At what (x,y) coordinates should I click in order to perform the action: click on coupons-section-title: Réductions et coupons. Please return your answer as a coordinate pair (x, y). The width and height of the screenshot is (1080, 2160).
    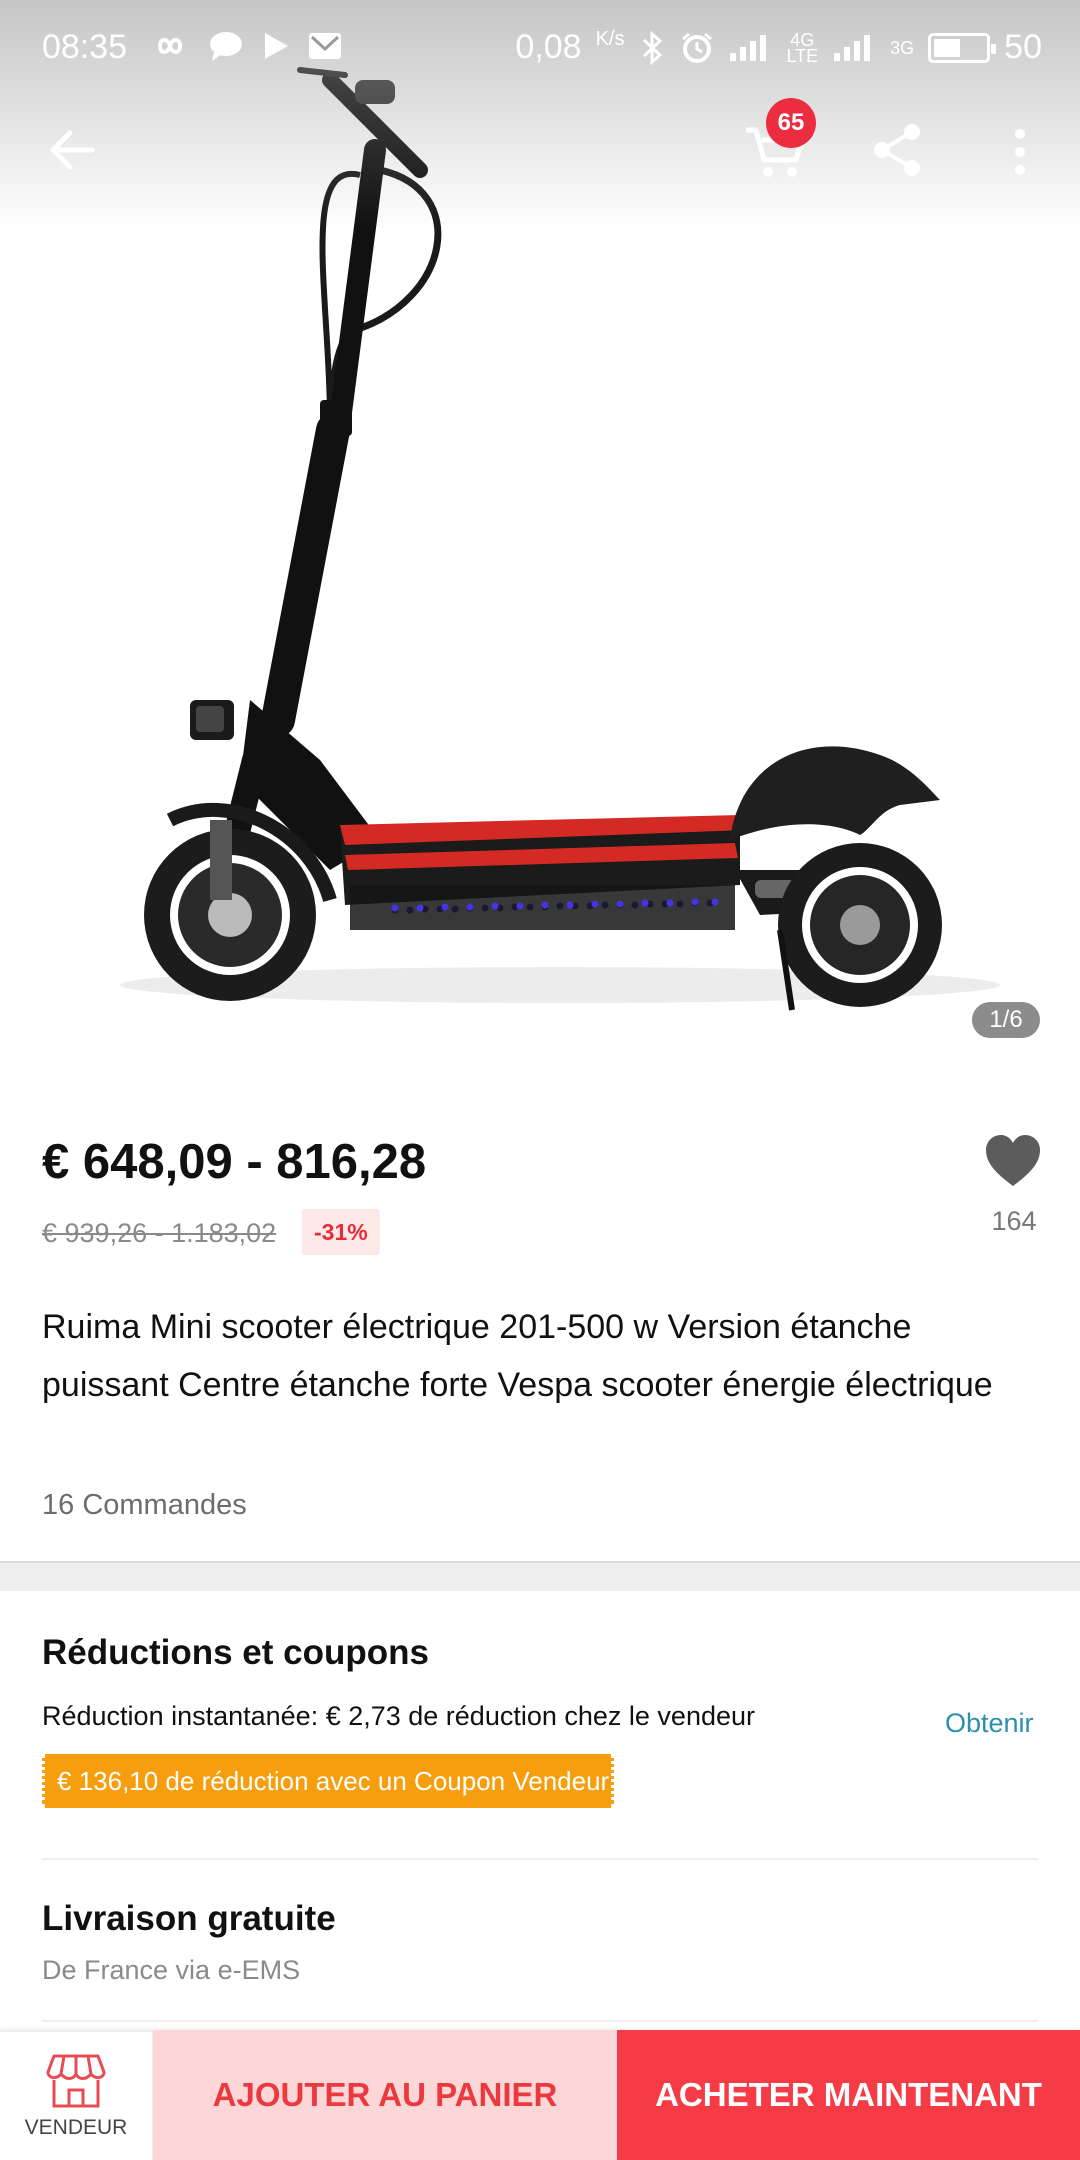
    Looking at the image, I should click on (235, 1652).